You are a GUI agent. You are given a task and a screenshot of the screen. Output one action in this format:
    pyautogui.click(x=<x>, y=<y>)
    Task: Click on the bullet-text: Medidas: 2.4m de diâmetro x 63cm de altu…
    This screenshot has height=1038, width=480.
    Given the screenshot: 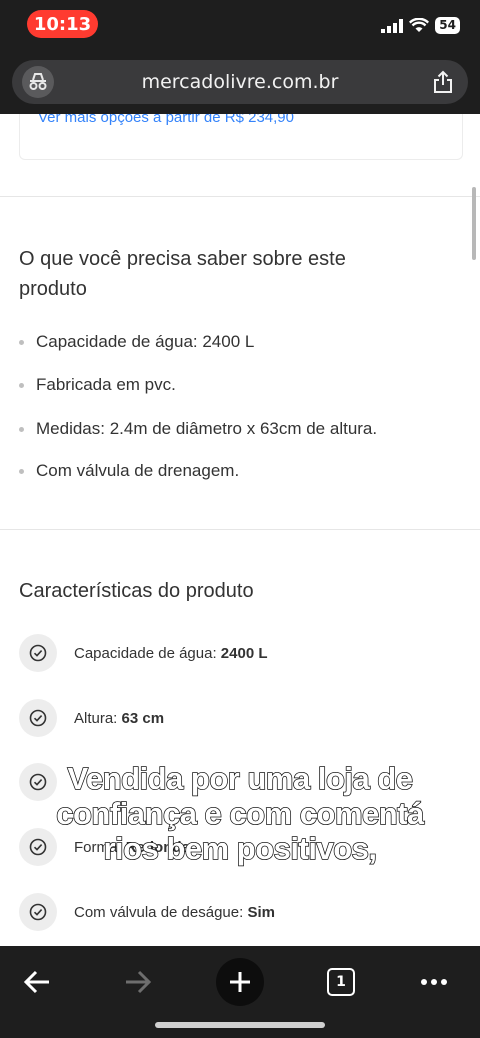 What is the action you would take?
    pyautogui.click(x=207, y=428)
    